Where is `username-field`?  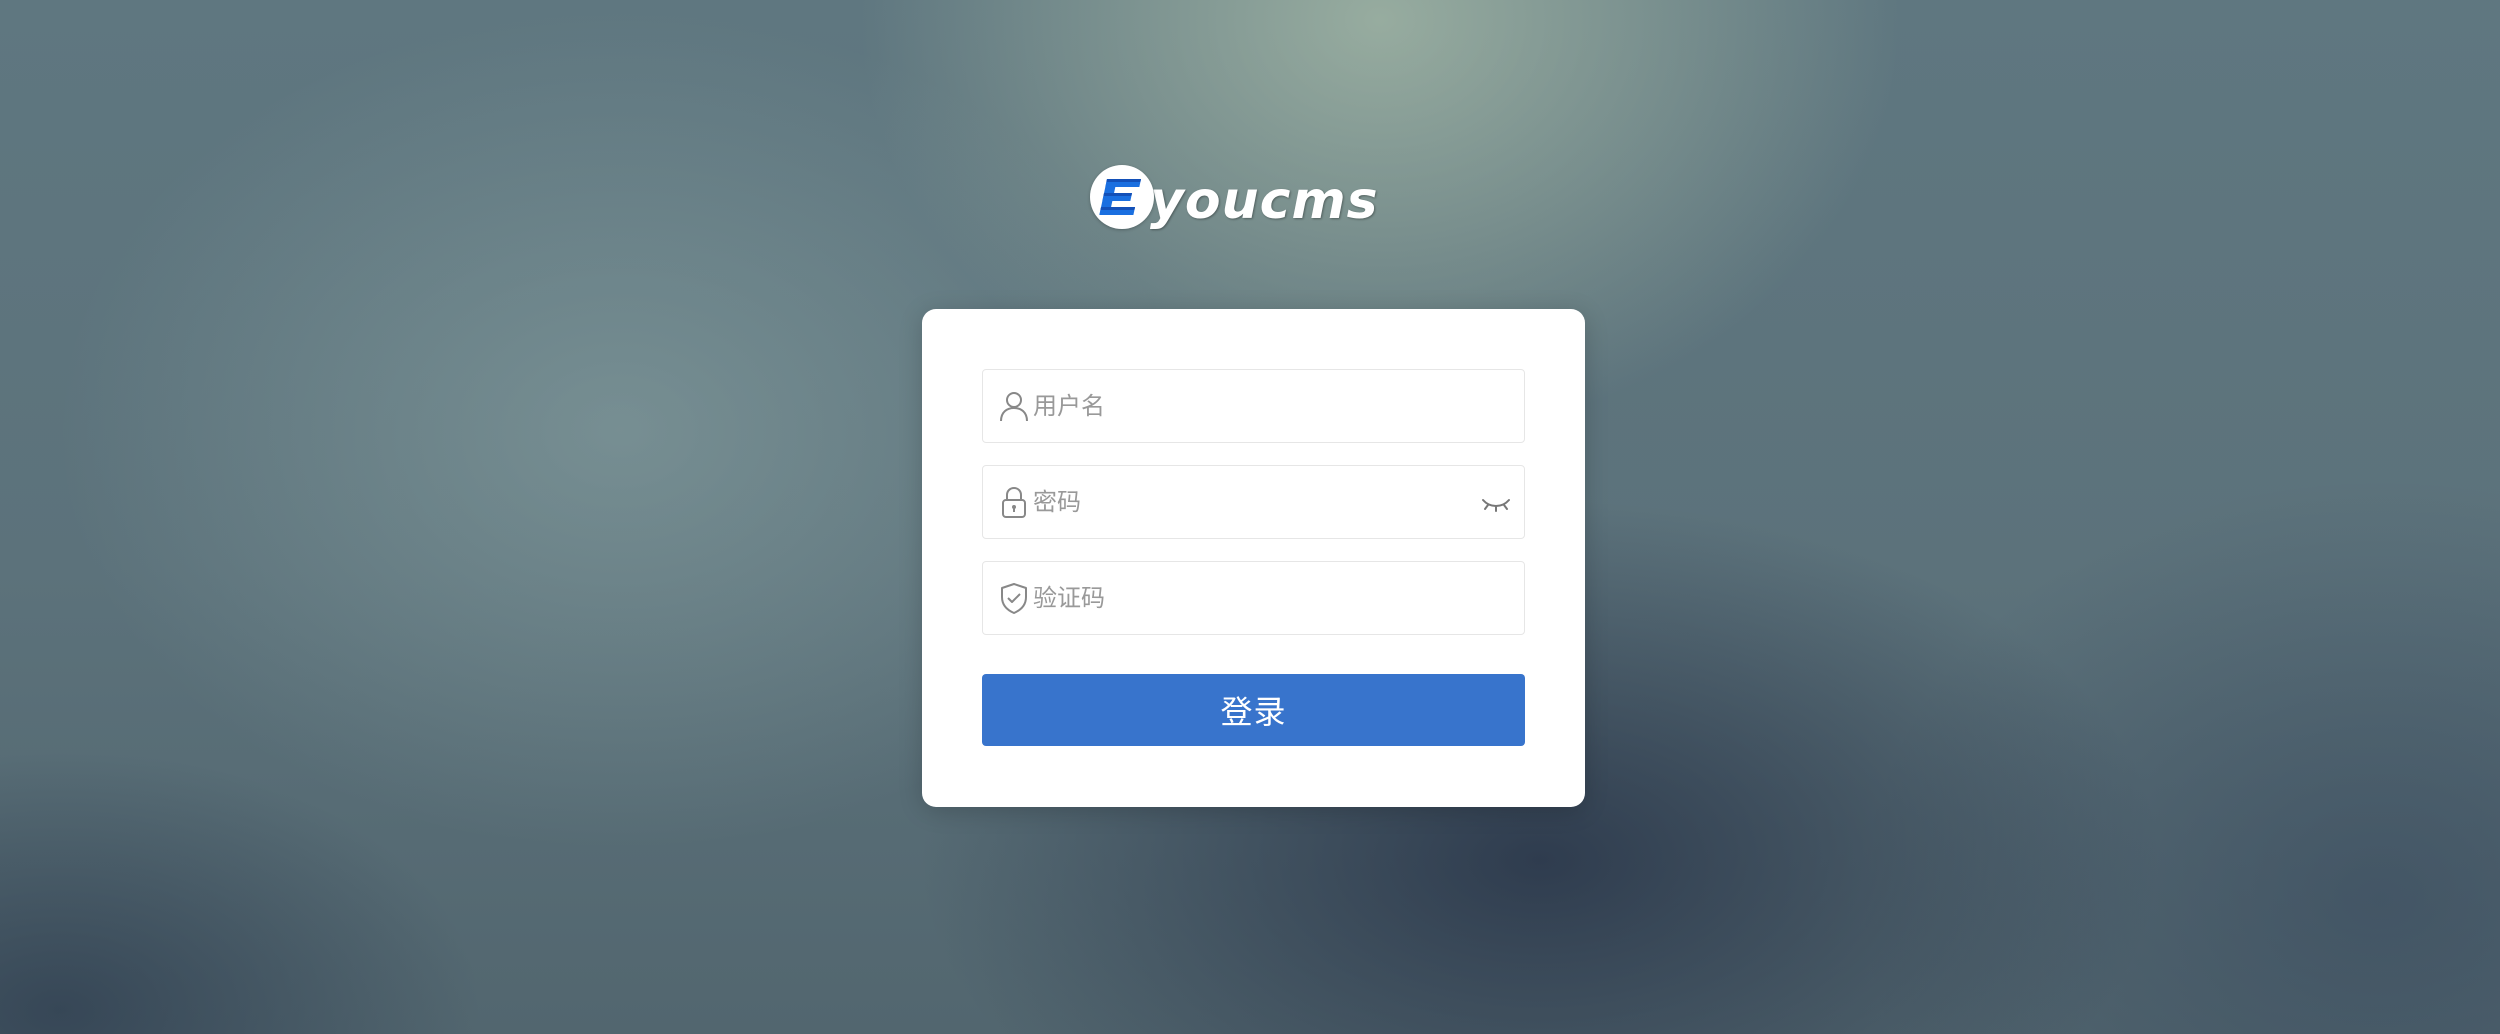 username-field is located at coordinates (1253, 406).